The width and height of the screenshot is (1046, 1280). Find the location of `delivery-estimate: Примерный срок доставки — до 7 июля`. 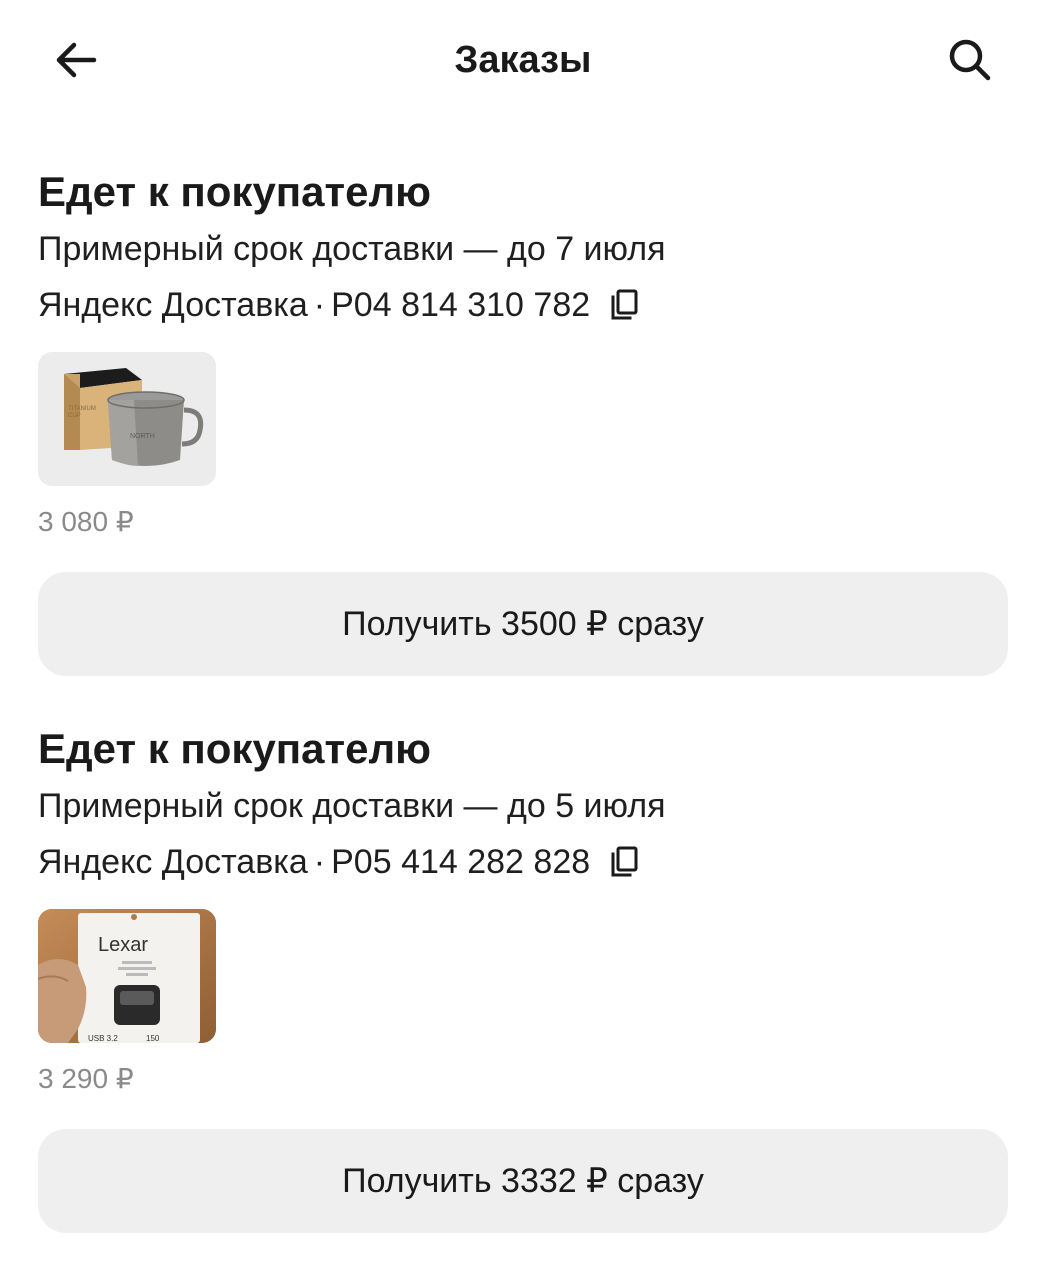

delivery-estimate: Примерный срок доставки — до 7 июля is located at coordinates (352, 249).